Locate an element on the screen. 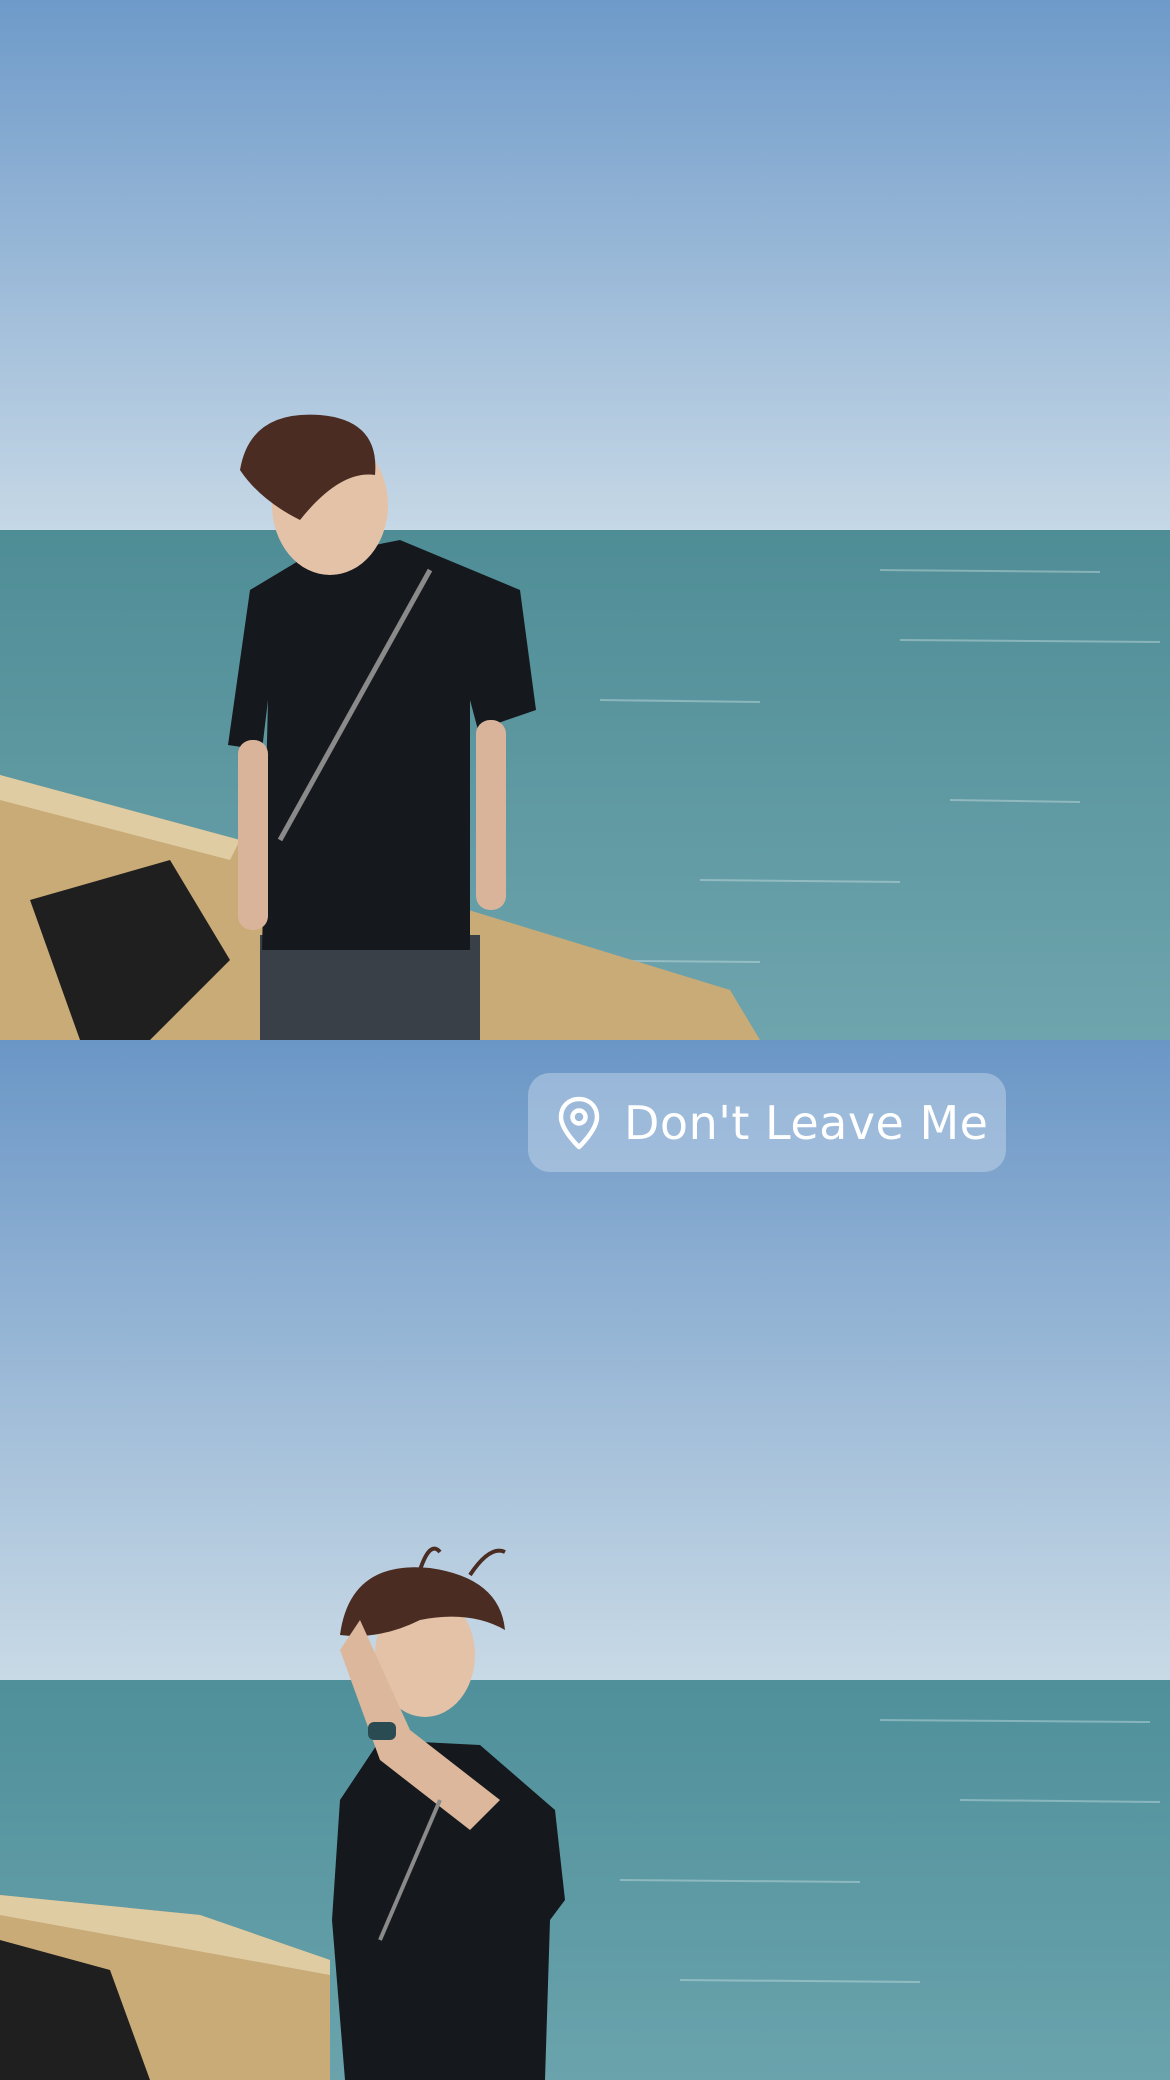 Image resolution: width=1170 pixels, height=2080 pixels. location-sticker: Don't Leave Me is located at coordinates (767, 1122).